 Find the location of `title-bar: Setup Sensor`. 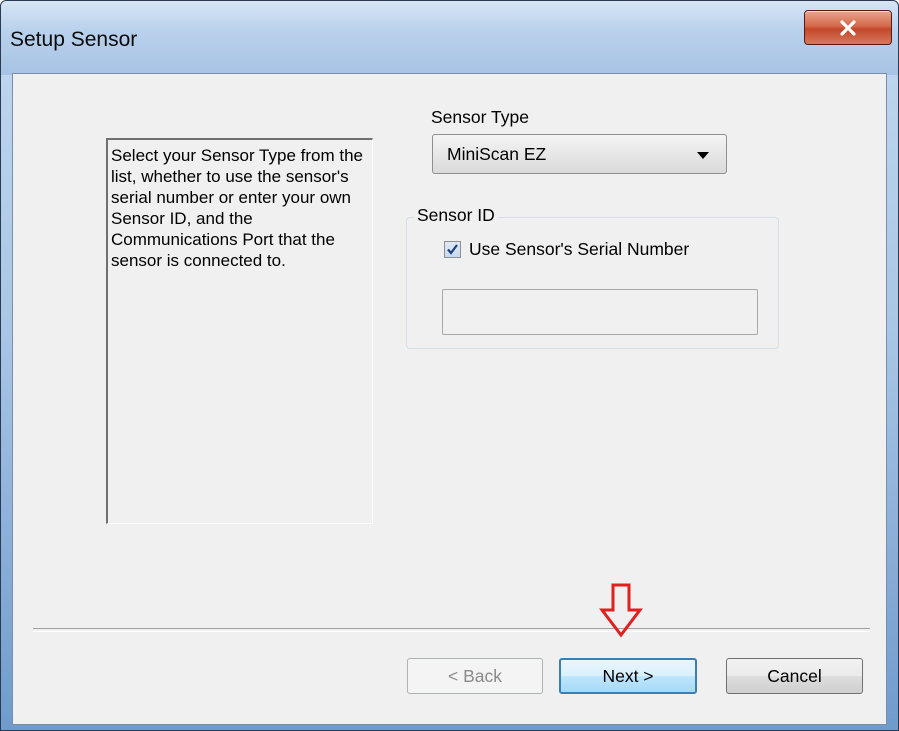

title-bar: Setup Sensor is located at coordinates (449, 38).